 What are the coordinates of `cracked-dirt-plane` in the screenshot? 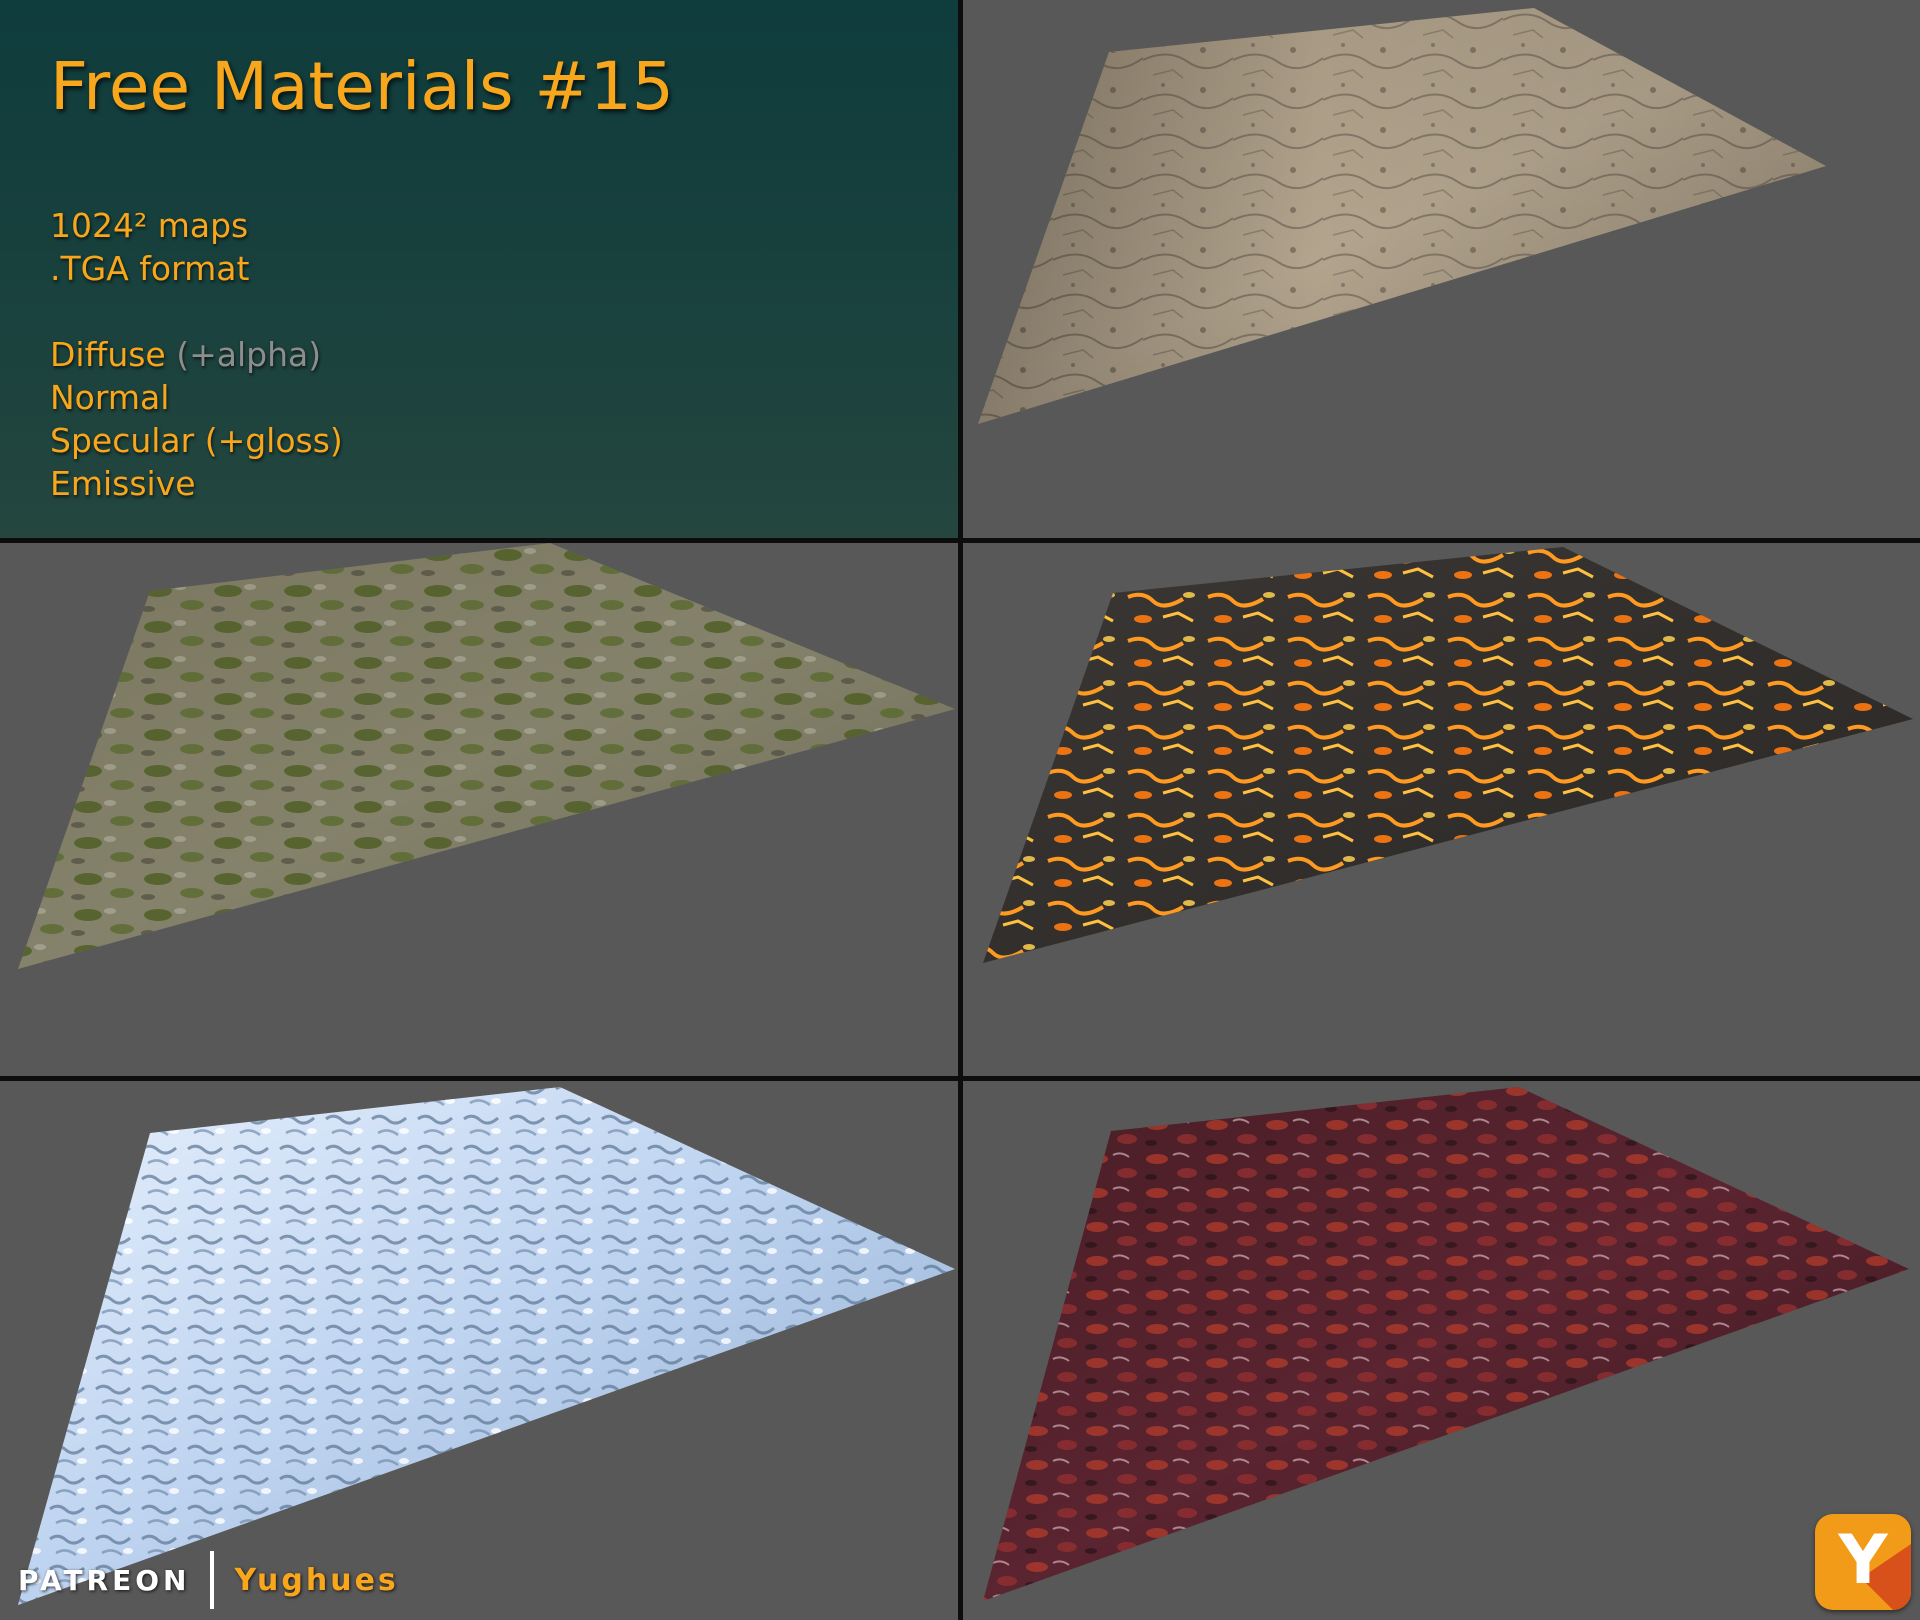 It's located at (1402, 216).